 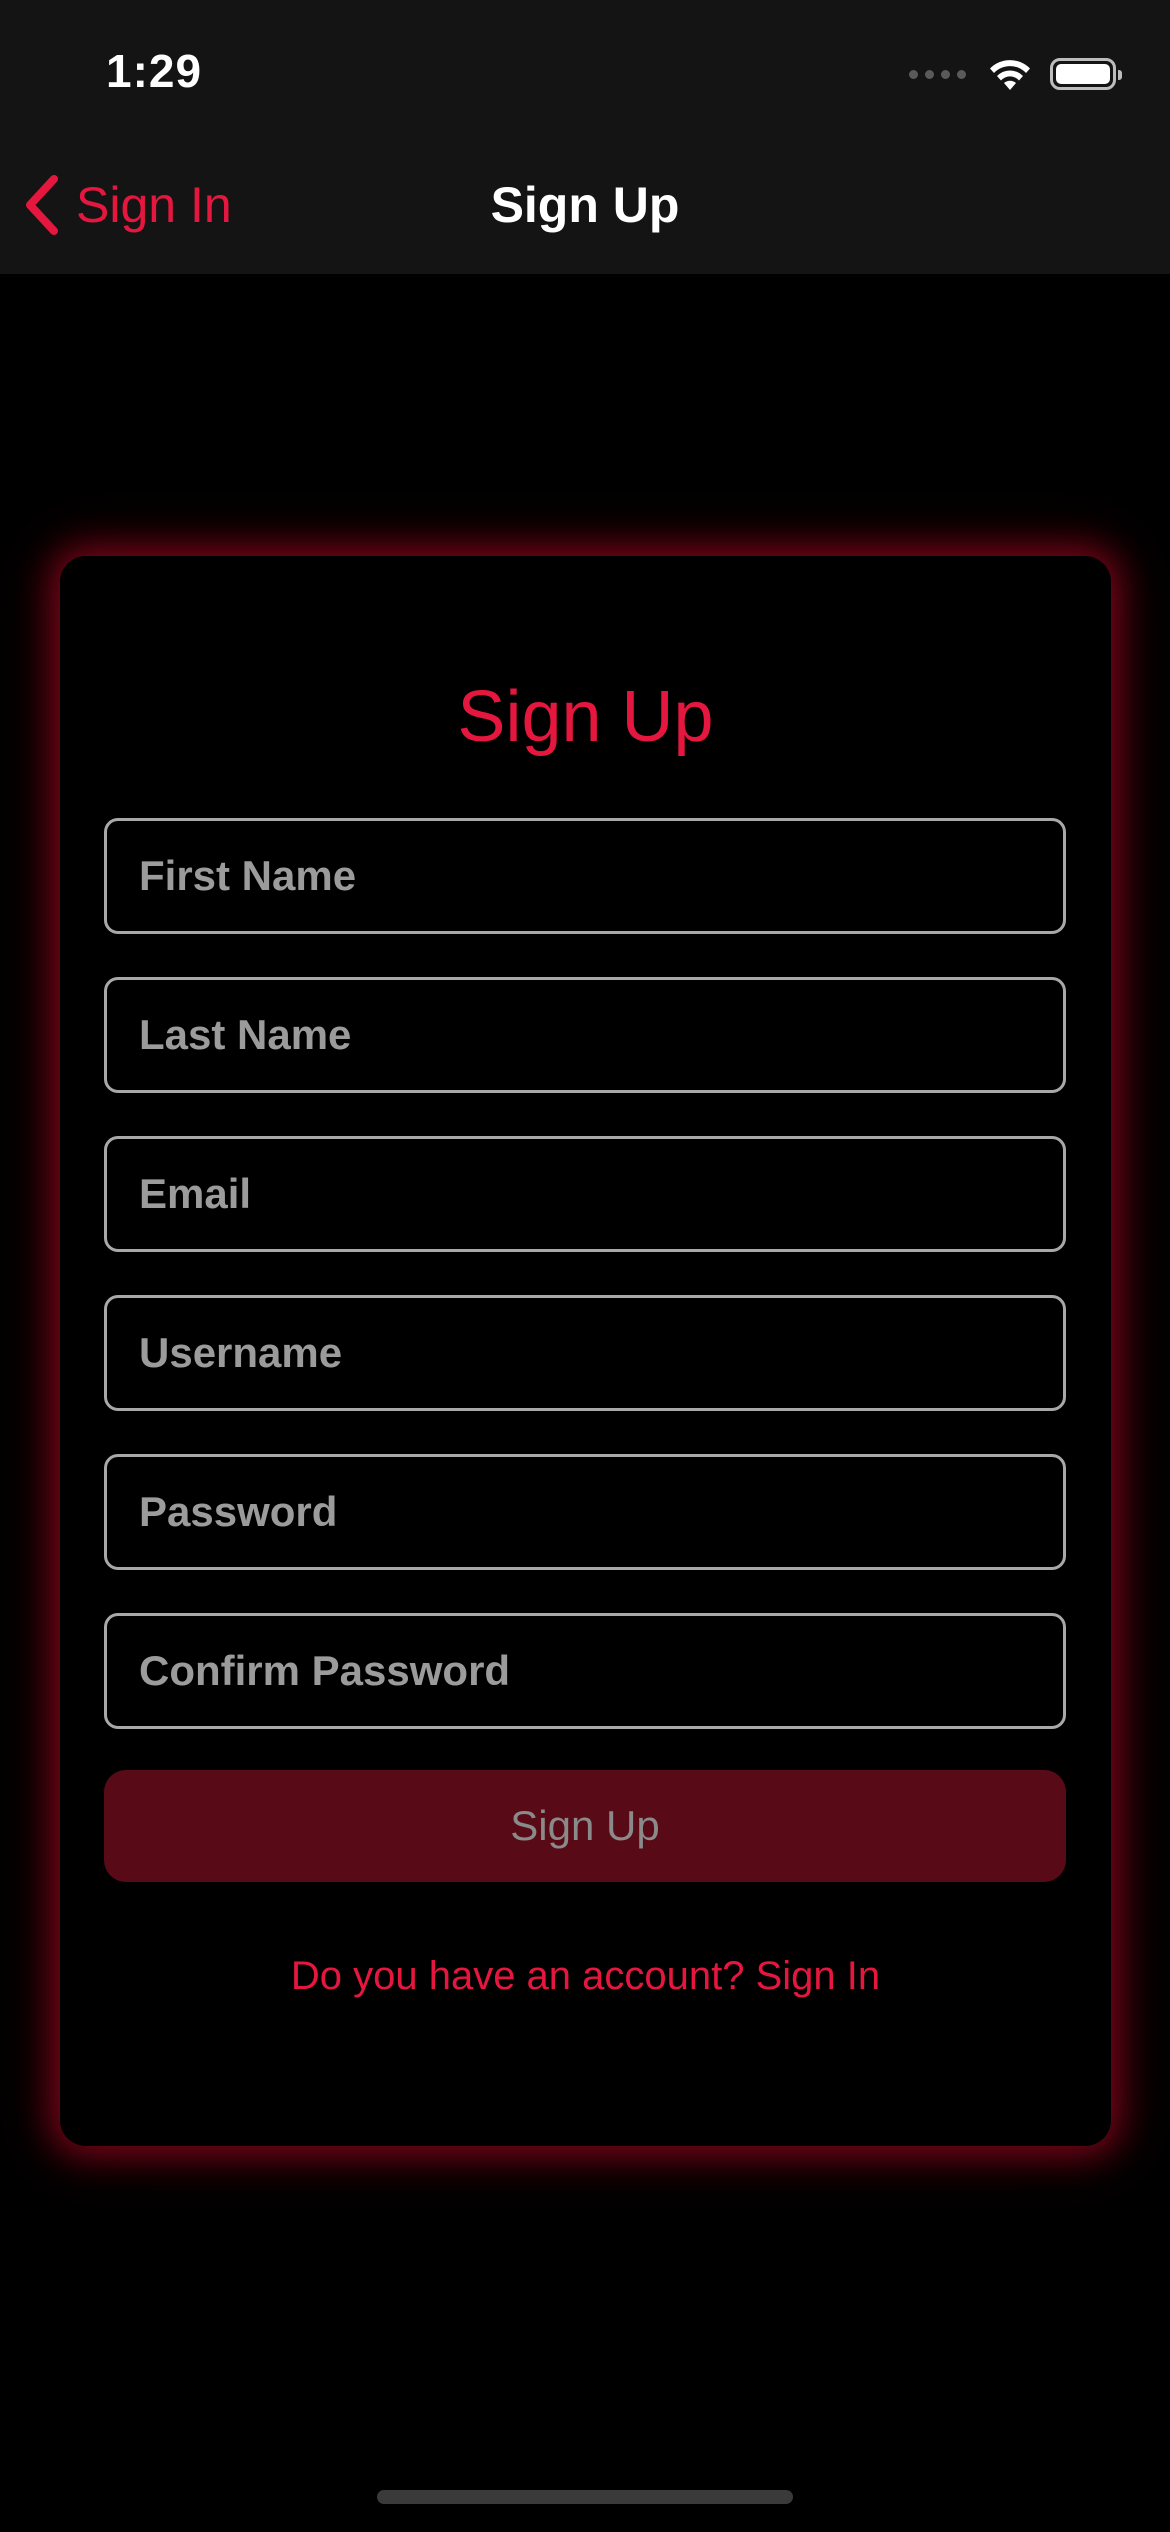 I want to click on back-button-label: Sign In, so click(x=154, y=205).